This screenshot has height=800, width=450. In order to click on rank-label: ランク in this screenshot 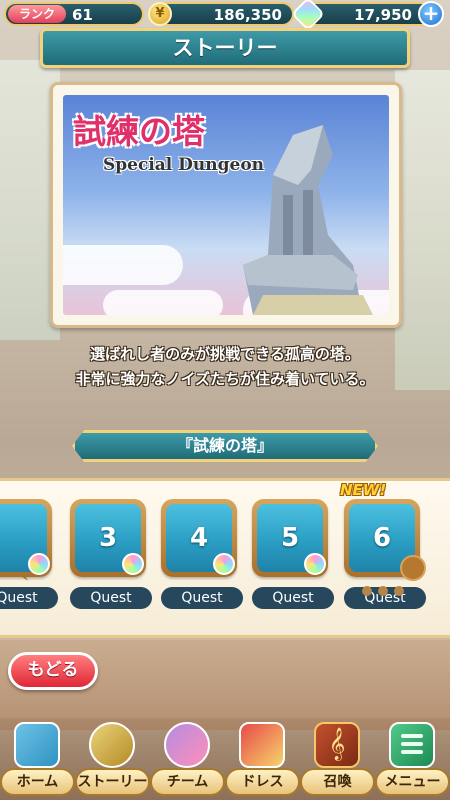, I will do `click(37, 14)`.